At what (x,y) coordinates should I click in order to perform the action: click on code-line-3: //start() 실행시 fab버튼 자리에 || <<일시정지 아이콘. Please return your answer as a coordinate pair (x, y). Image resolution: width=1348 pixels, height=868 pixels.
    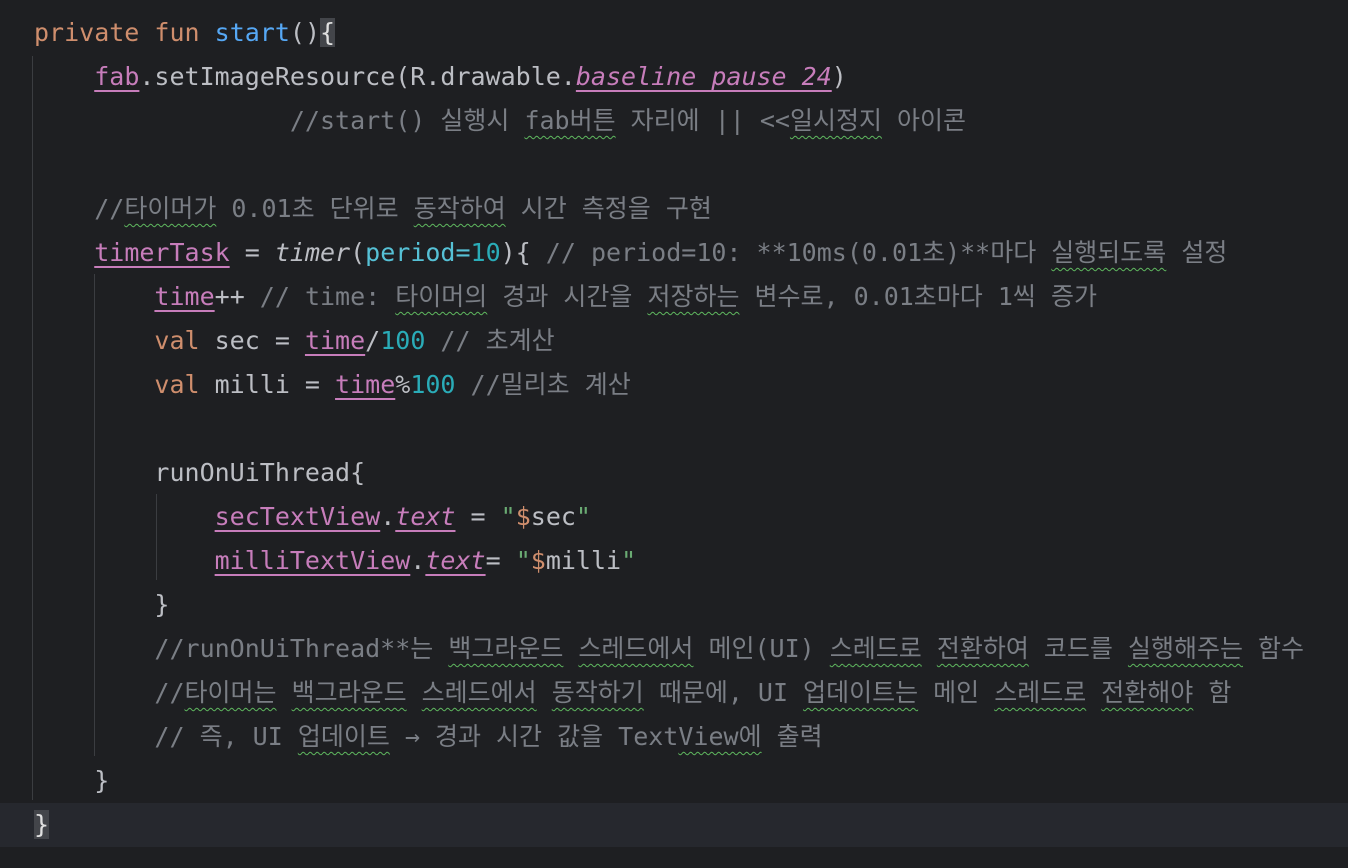
    Looking at the image, I should click on (674, 121).